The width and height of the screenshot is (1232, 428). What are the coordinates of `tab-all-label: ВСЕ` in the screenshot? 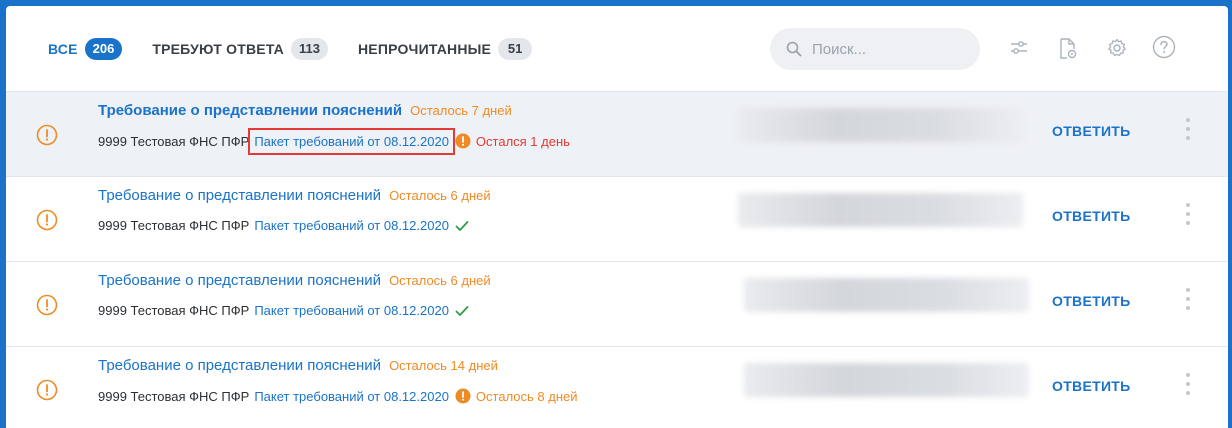 It's located at (63, 48).